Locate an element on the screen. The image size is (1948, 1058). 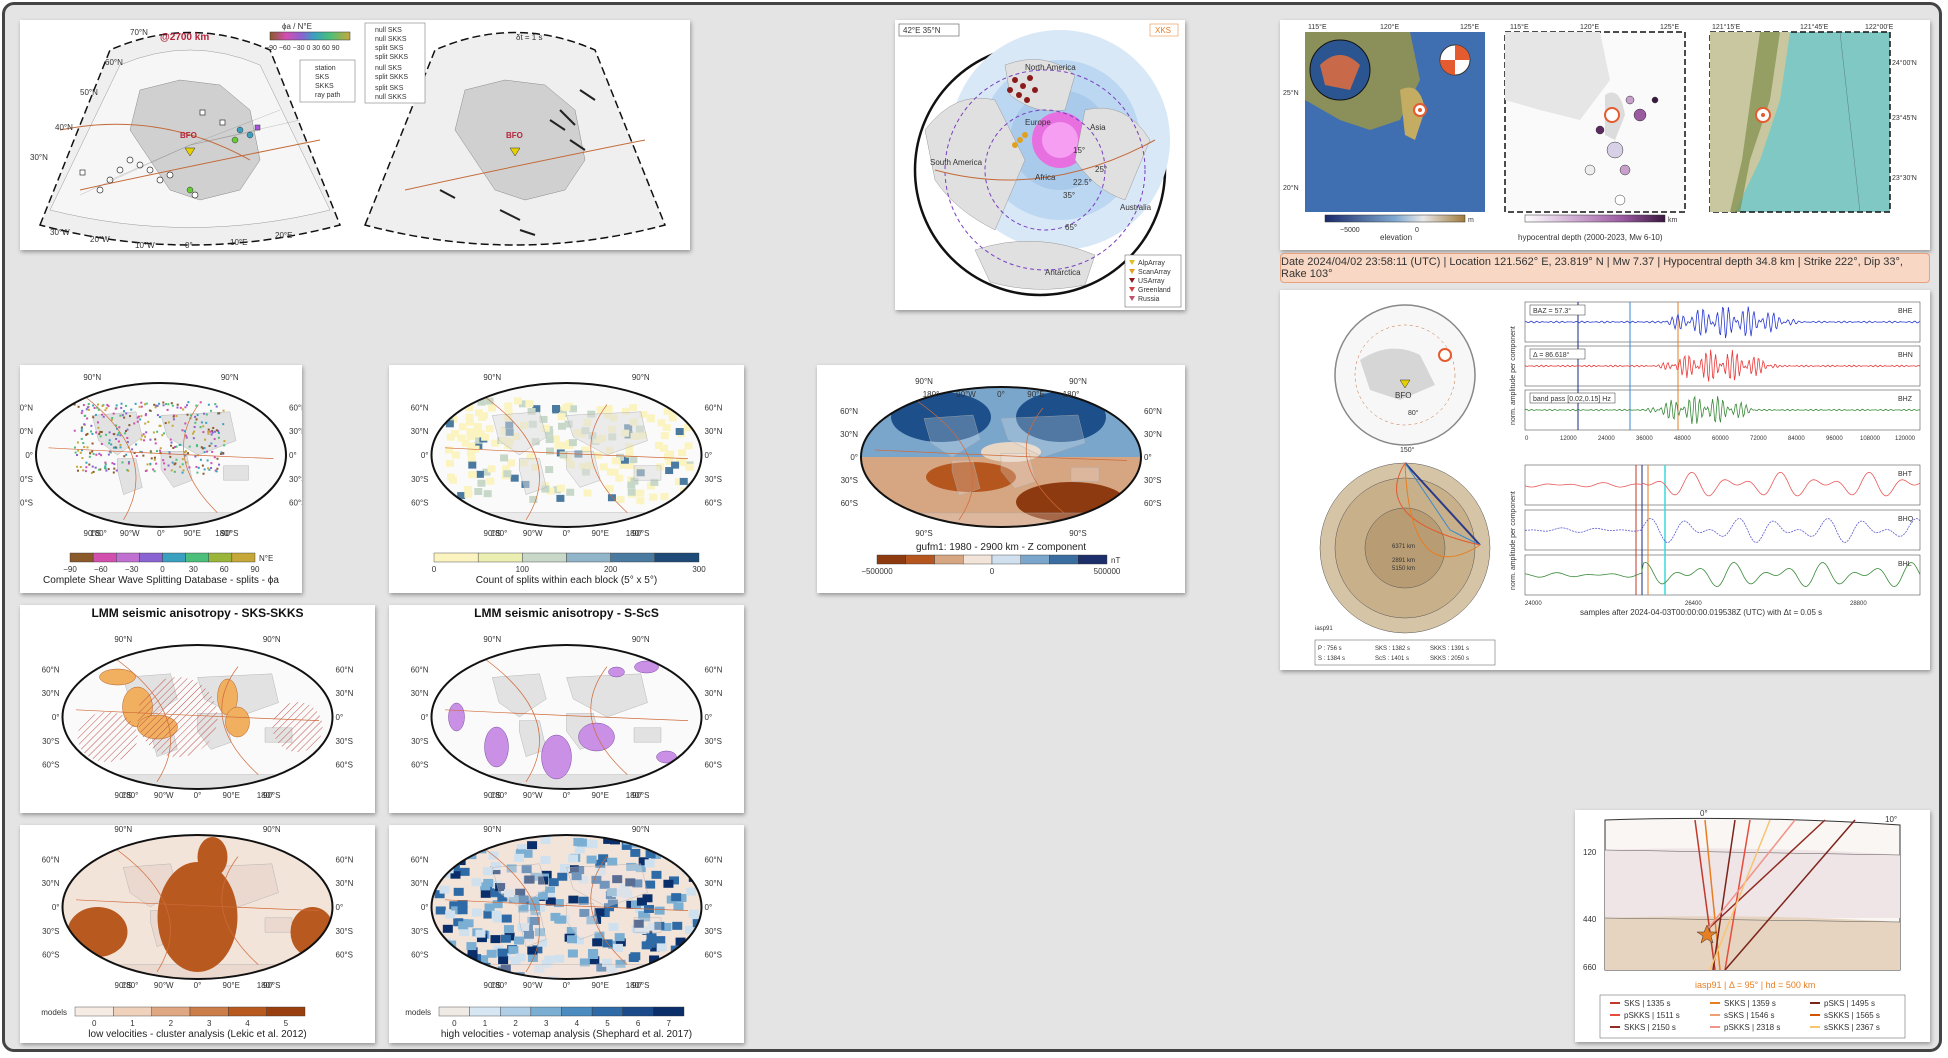
colorbar-tick: 0 is located at coordinates (992, 571).